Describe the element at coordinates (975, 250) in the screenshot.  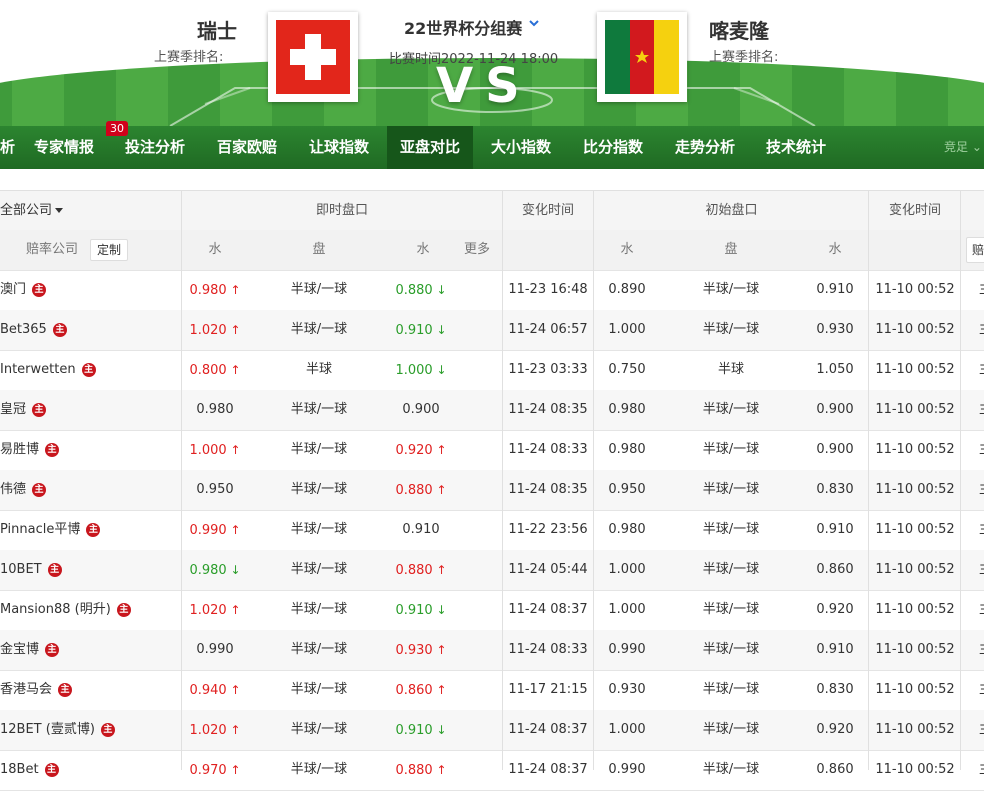
I see `right-action-button: 赔` at that location.